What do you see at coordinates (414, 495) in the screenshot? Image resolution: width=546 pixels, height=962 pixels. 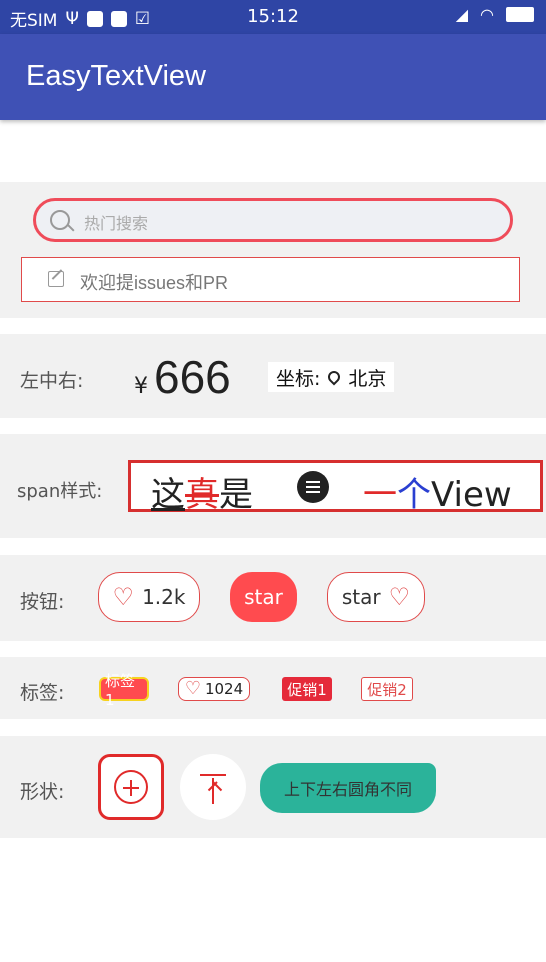 I see `span-blue-char: 个` at bounding box center [414, 495].